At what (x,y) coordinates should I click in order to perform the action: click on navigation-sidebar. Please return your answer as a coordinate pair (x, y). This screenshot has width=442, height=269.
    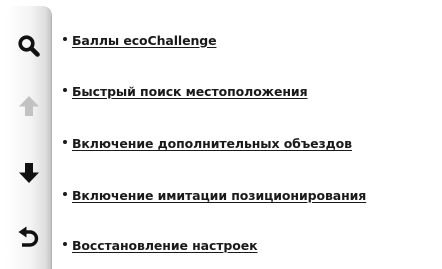
    Looking at the image, I should click on (28, 137).